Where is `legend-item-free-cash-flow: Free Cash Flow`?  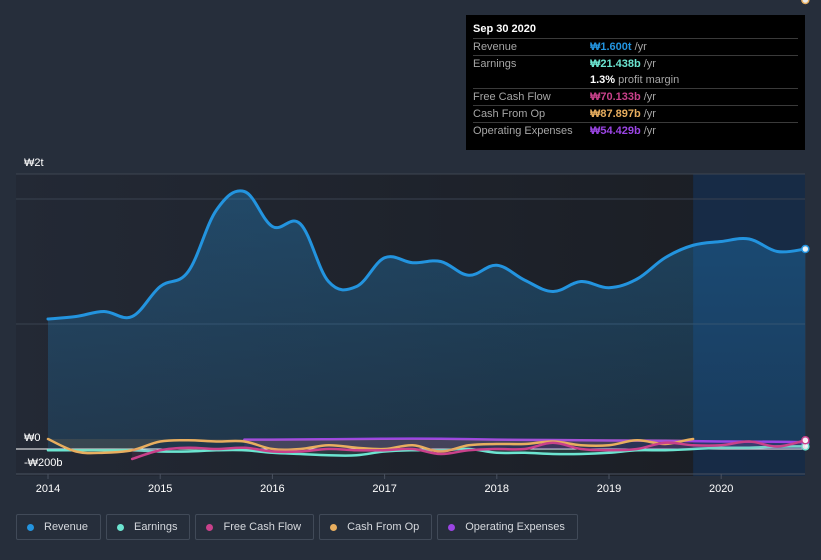
legend-item-free-cash-flow: Free Cash Flow is located at coordinates (255, 527).